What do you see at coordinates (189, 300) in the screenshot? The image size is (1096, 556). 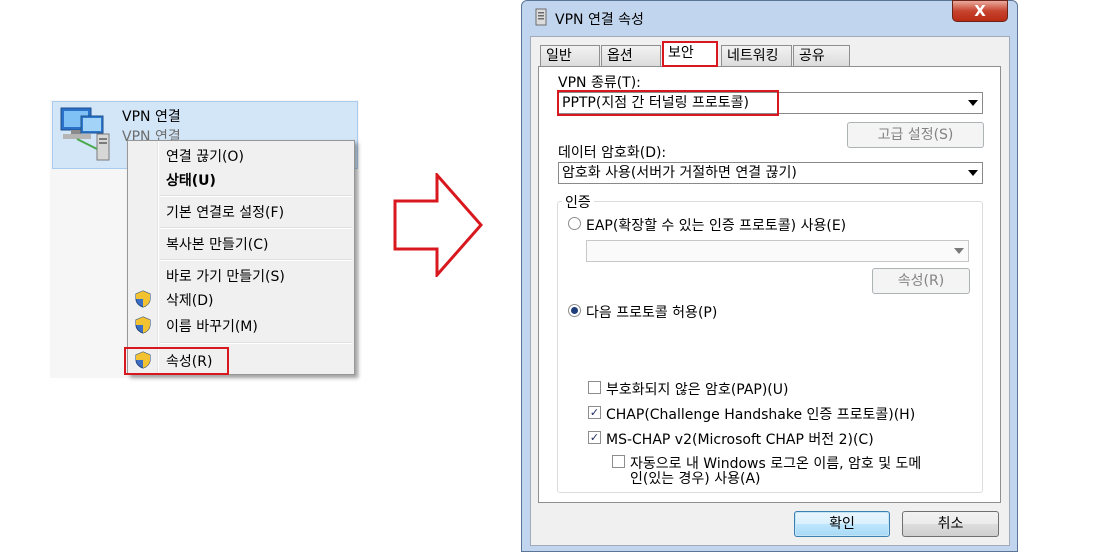 I see `menu-item-delete: 삭제(D)` at bounding box center [189, 300].